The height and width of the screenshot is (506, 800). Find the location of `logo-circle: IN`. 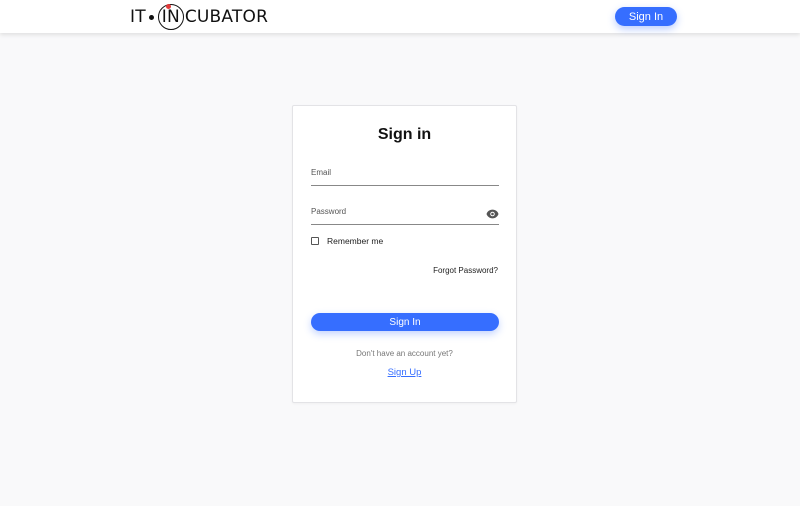

logo-circle: IN is located at coordinates (170, 17).